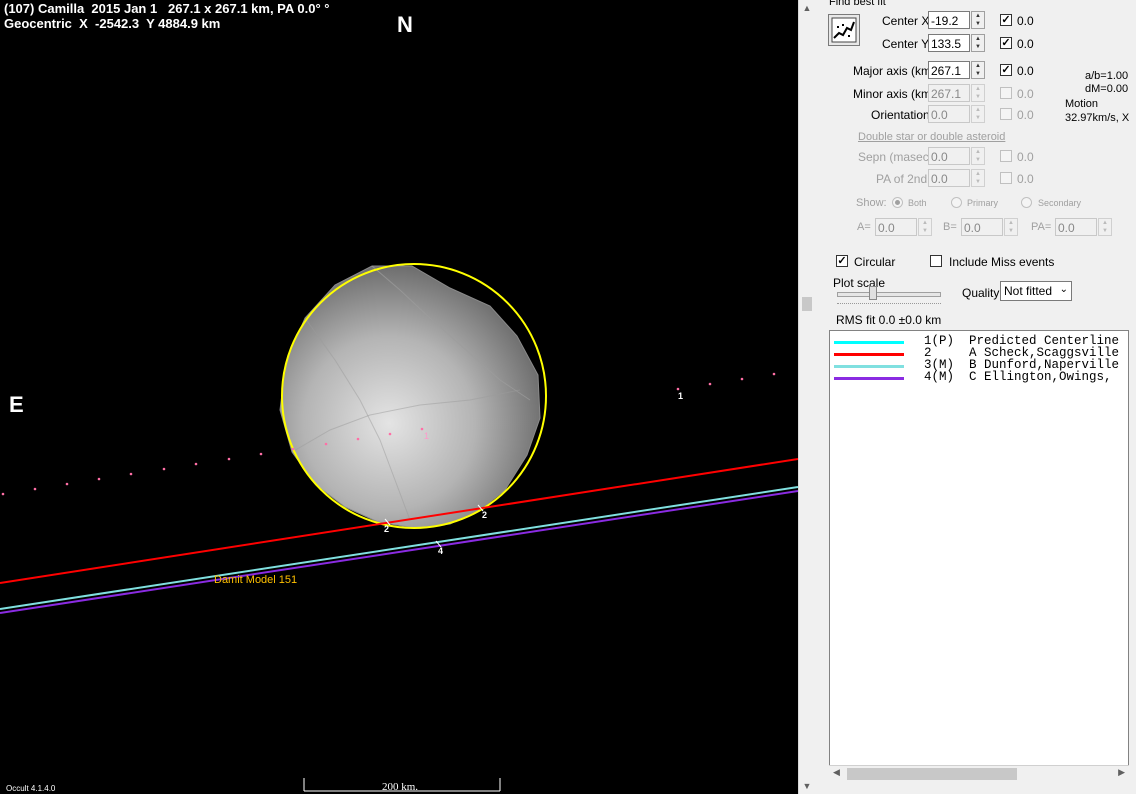 The height and width of the screenshot is (794, 1136). Describe the element at coordinates (978, 43) in the screenshot. I see `center-y-spinner: ▲ ▼` at that location.